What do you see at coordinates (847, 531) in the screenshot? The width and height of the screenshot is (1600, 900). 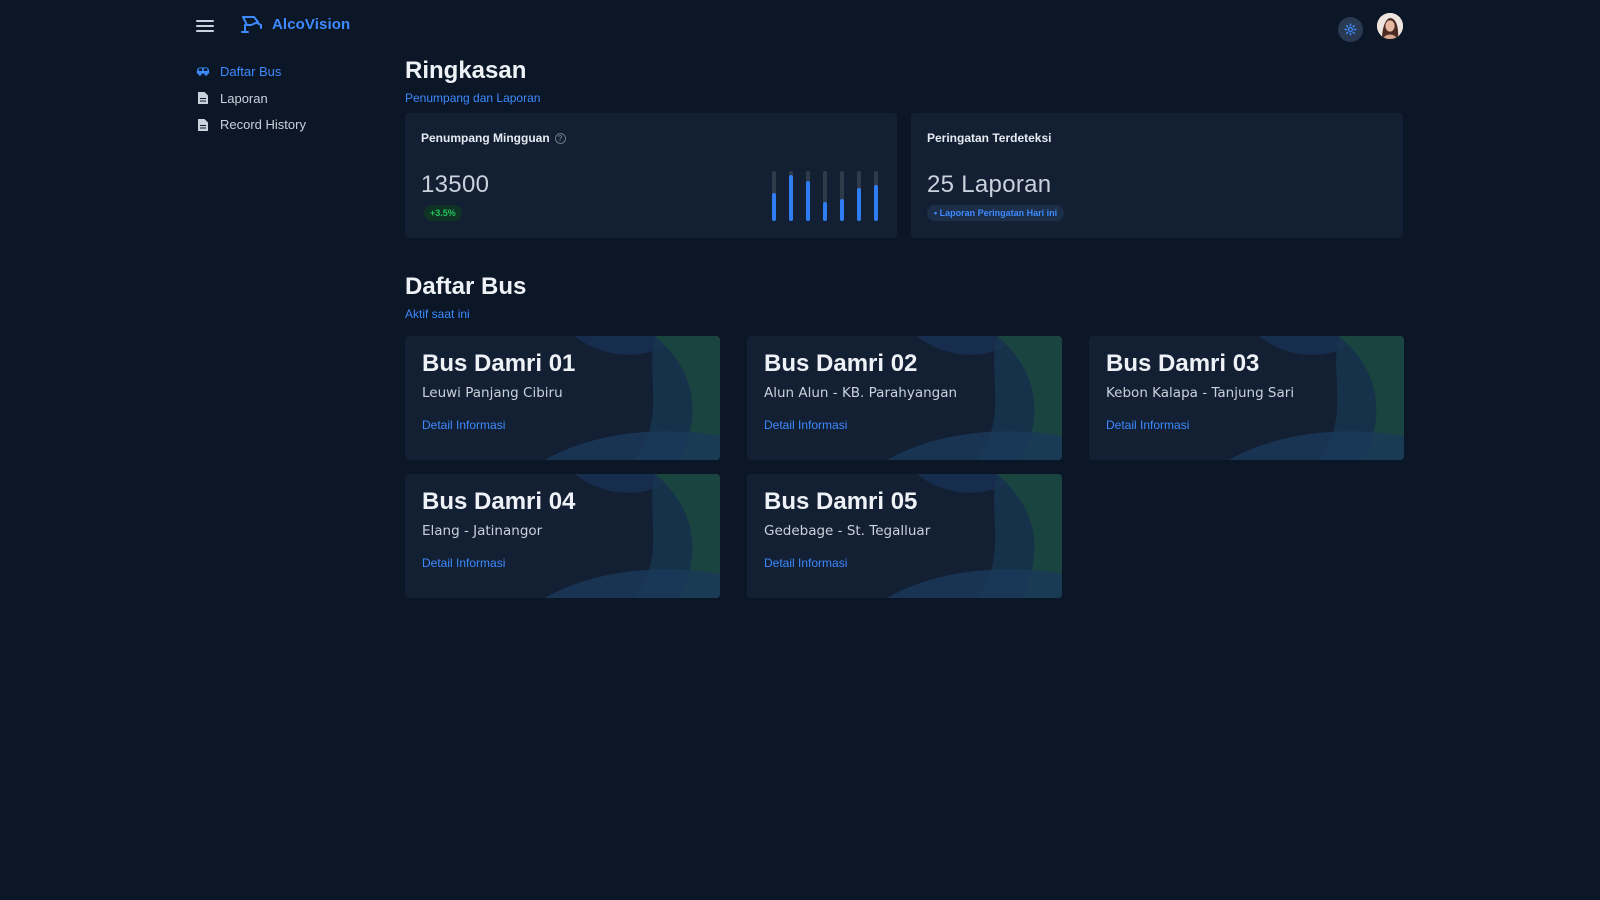 I see `bus-route: Gedebage - St. Tegalluar` at bounding box center [847, 531].